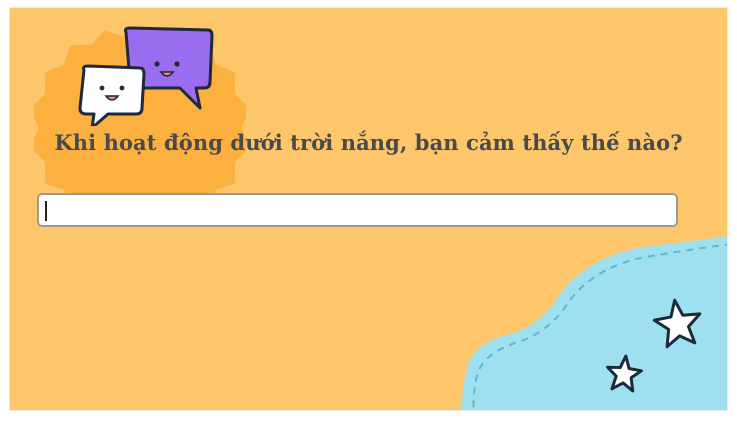 This screenshot has height=423, width=737. I want to click on text-caret, so click(46, 211).